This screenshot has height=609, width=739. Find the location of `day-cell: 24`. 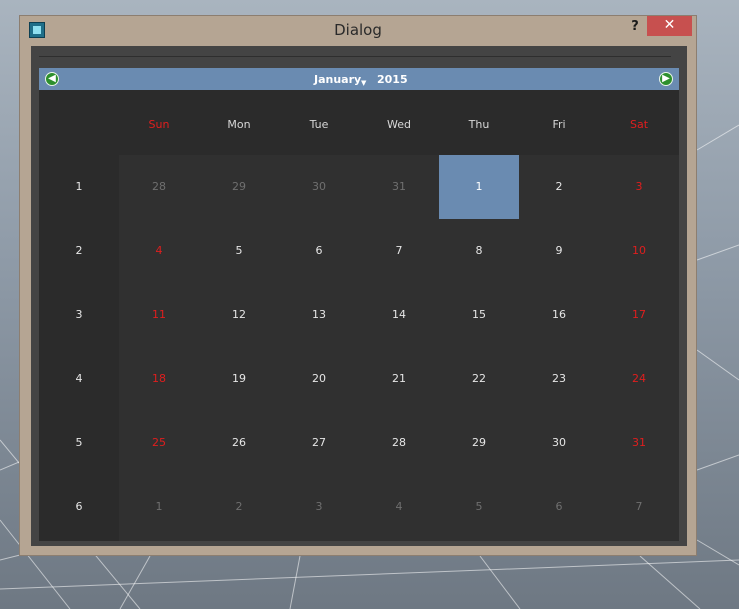

day-cell: 24 is located at coordinates (639, 379).